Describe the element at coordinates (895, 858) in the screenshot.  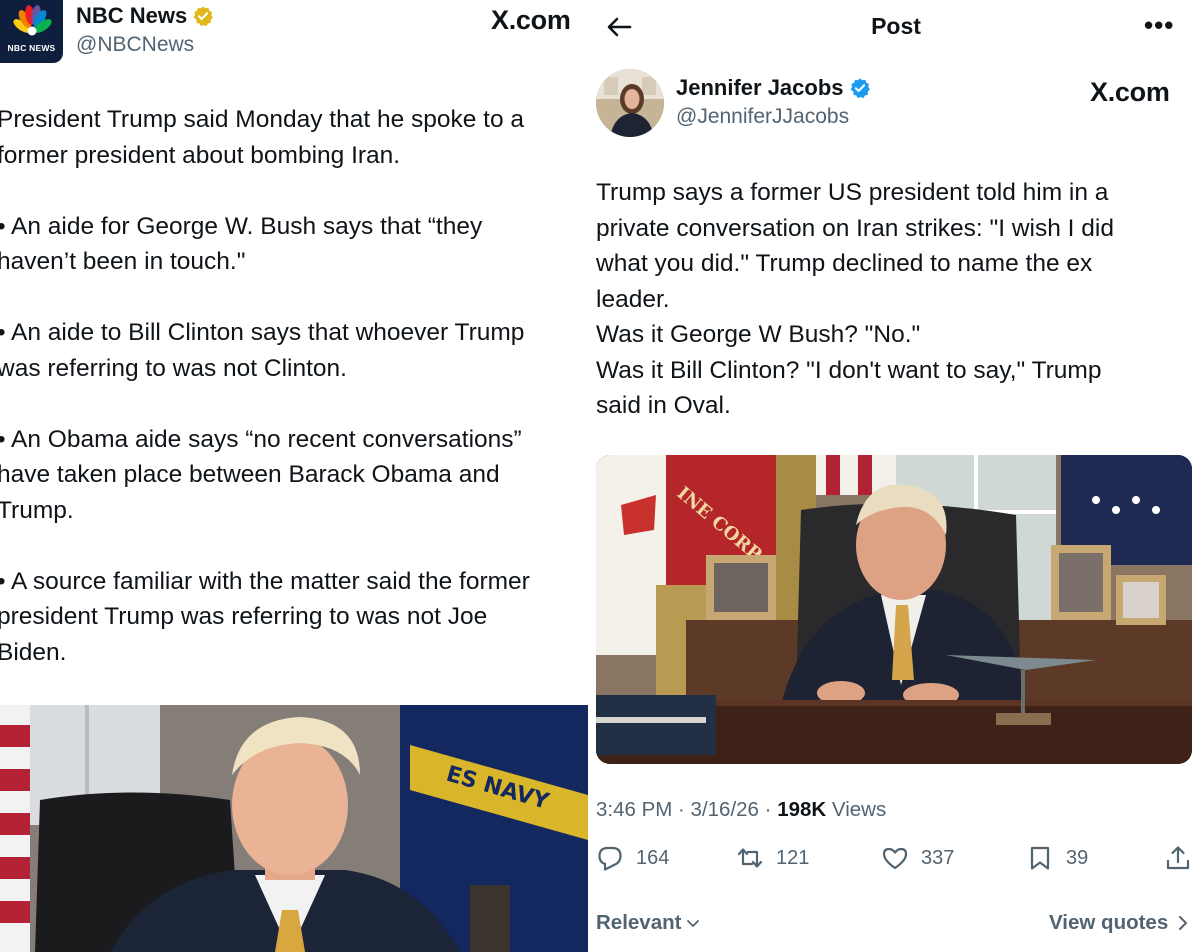
I see `like-icon` at that location.